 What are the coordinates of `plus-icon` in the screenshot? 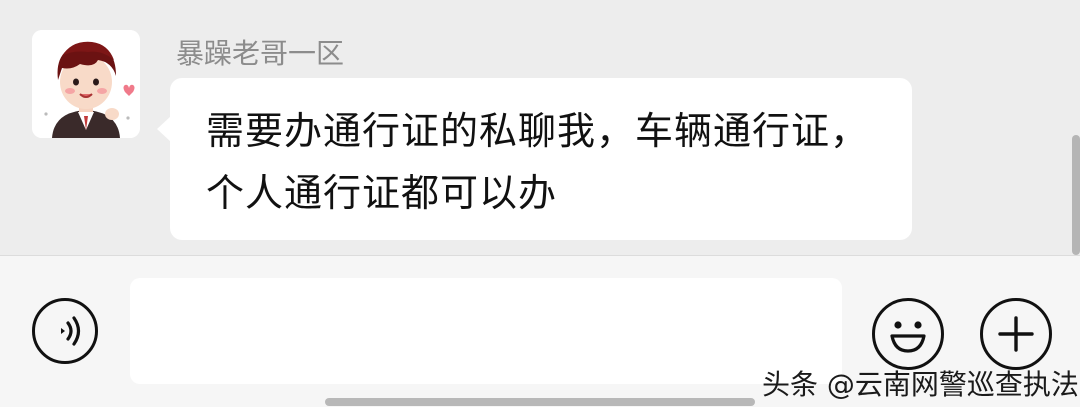 It's located at (1016, 334).